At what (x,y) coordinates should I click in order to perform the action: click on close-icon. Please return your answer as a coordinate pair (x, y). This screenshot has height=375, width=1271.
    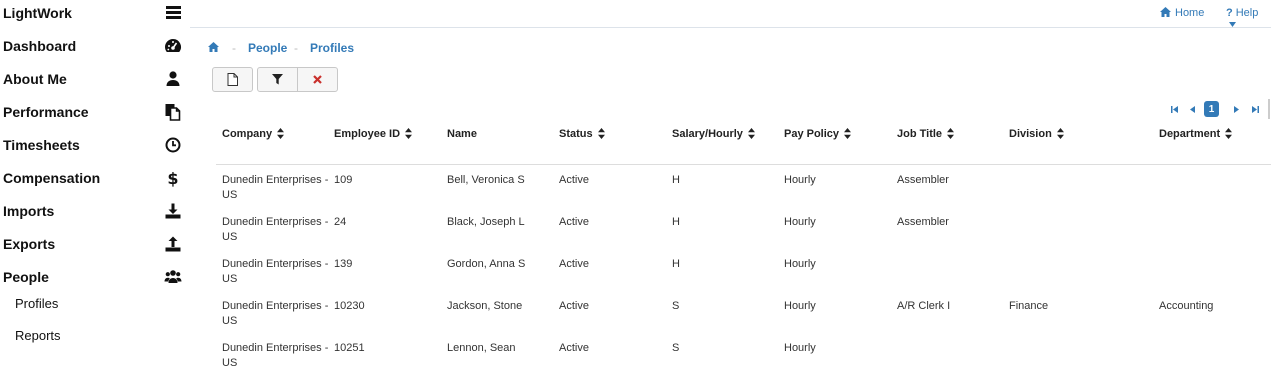
    Looking at the image, I should click on (317, 79).